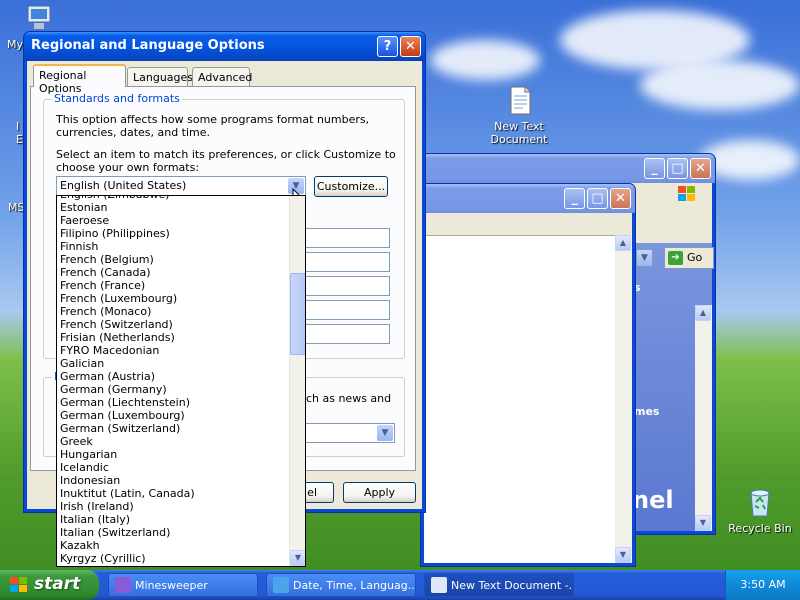 The height and width of the screenshot is (600, 800). Describe the element at coordinates (181, 220) in the screenshot. I see `dropdown-item: Faeroese` at that location.